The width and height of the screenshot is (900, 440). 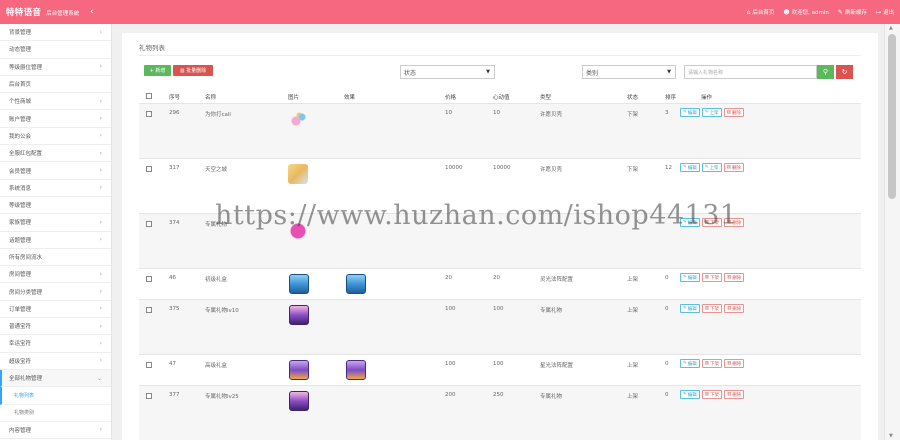 What do you see at coordinates (55, 137) in the screenshot?
I see `sidebar-item: 我的公会 ›` at bounding box center [55, 137].